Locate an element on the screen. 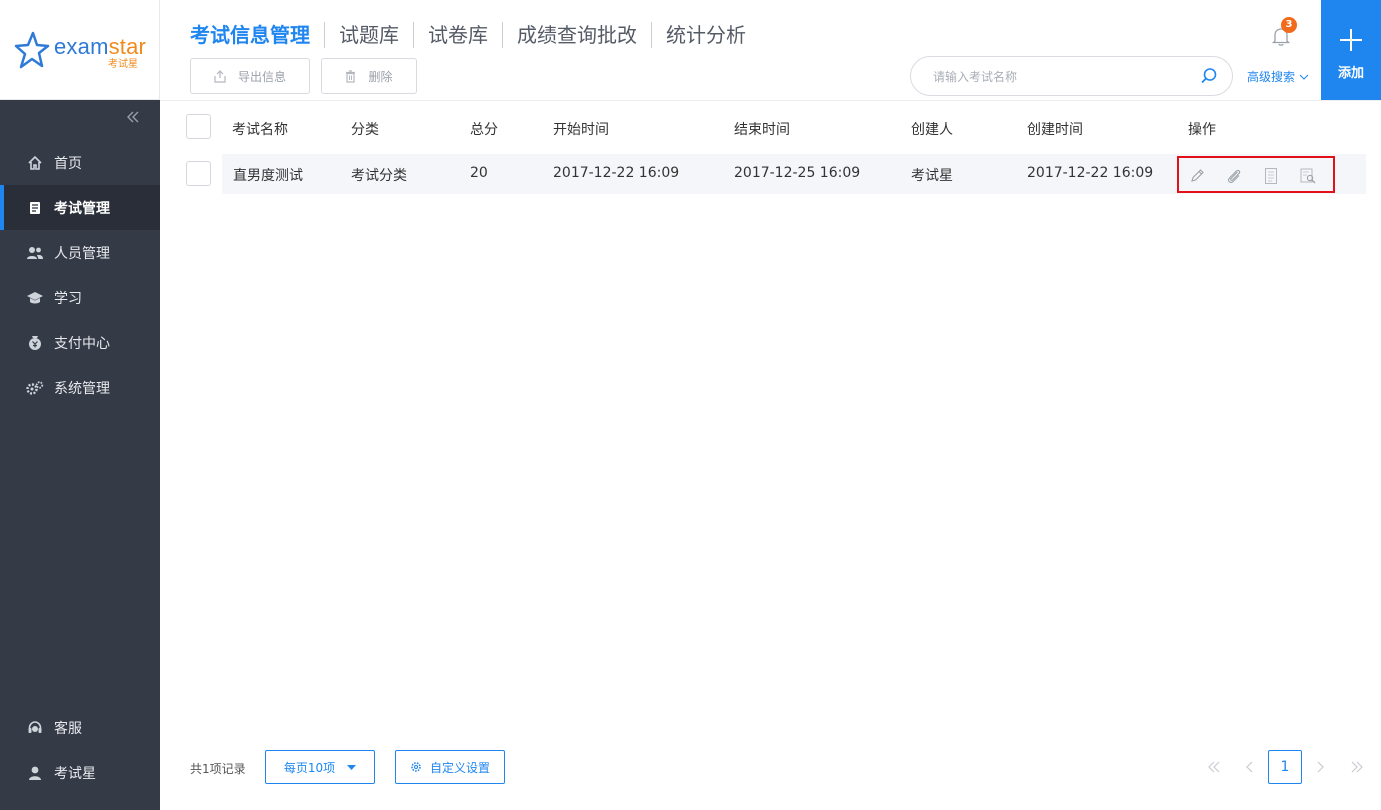 This screenshot has height=810, width=1381. search-input is located at coordinates (1058, 77).